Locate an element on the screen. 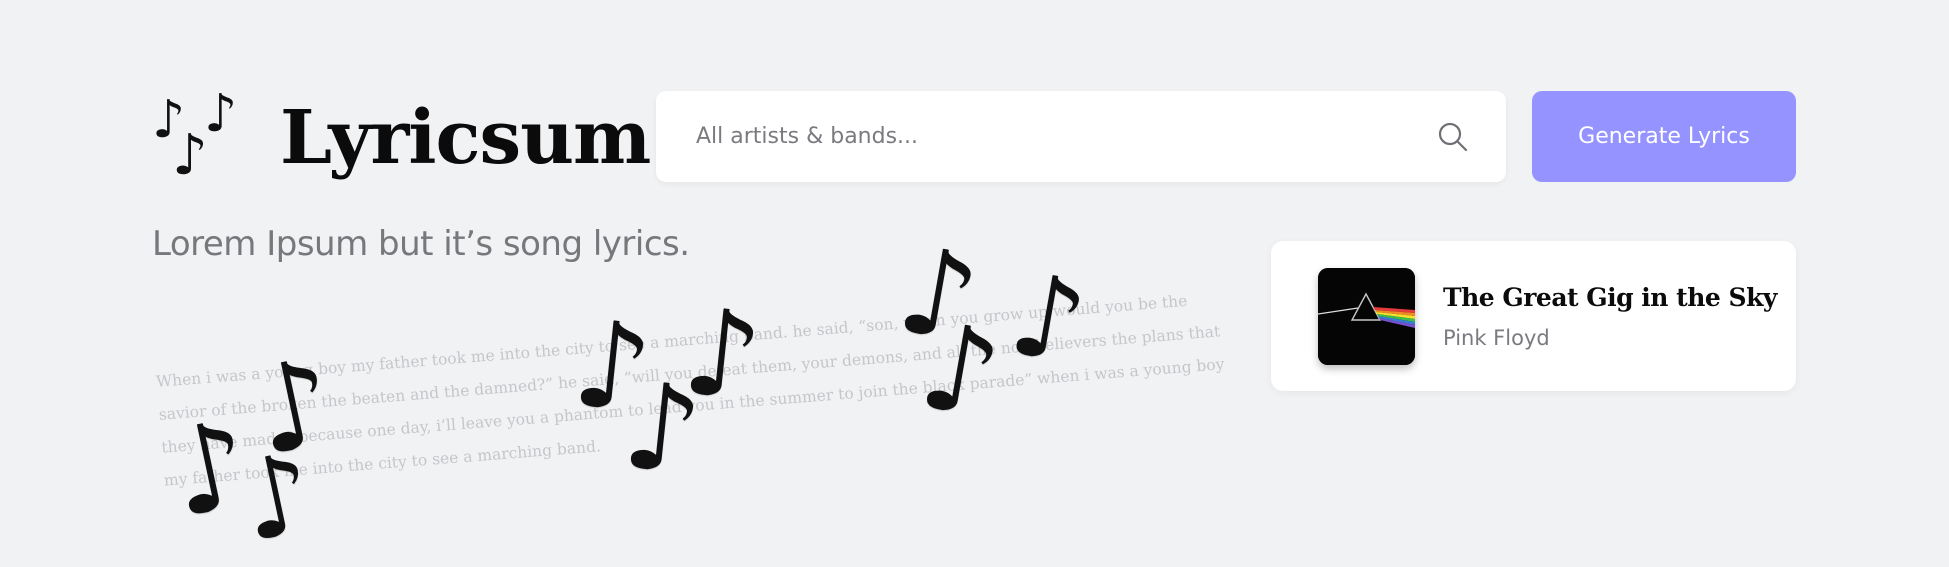  song-artist: Pink Floyd is located at coordinates (1496, 337).